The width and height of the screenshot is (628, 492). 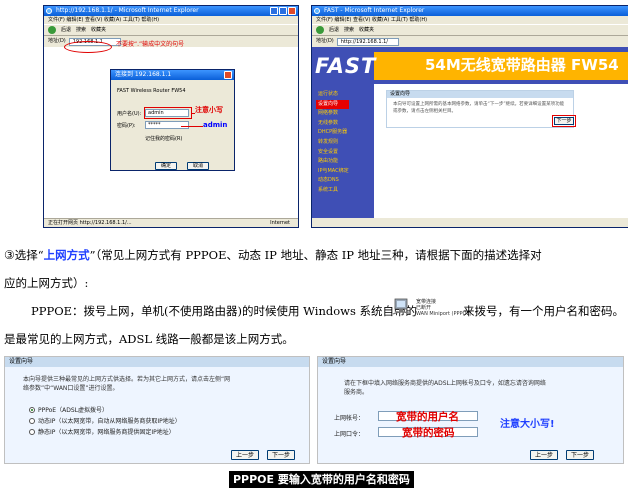 What do you see at coordinates (543, 311) in the screenshot?
I see `pppoe-line-1b: 来拨号，有一个用户名和密码。` at bounding box center [543, 311].